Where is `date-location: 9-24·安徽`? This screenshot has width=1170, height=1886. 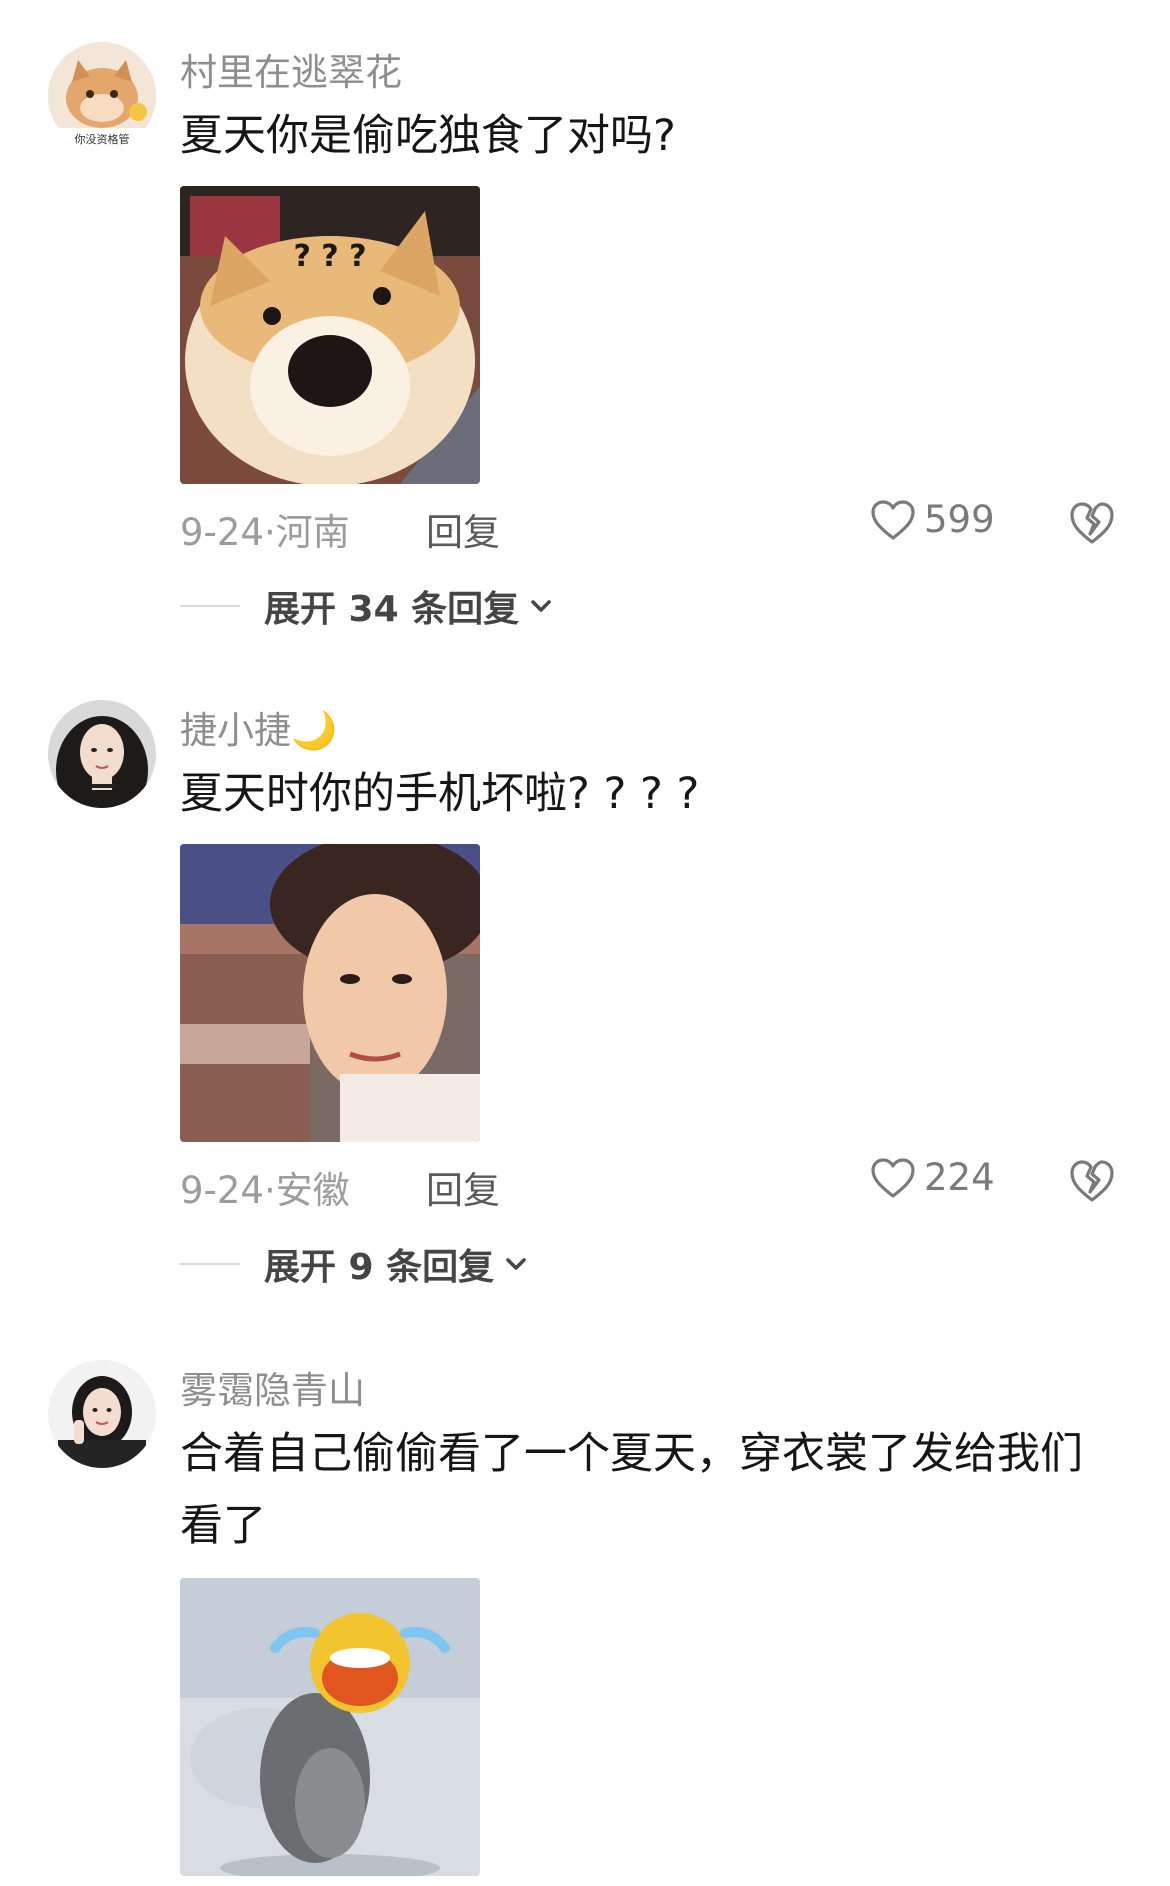
date-location: 9-24·安徽 is located at coordinates (265, 1190).